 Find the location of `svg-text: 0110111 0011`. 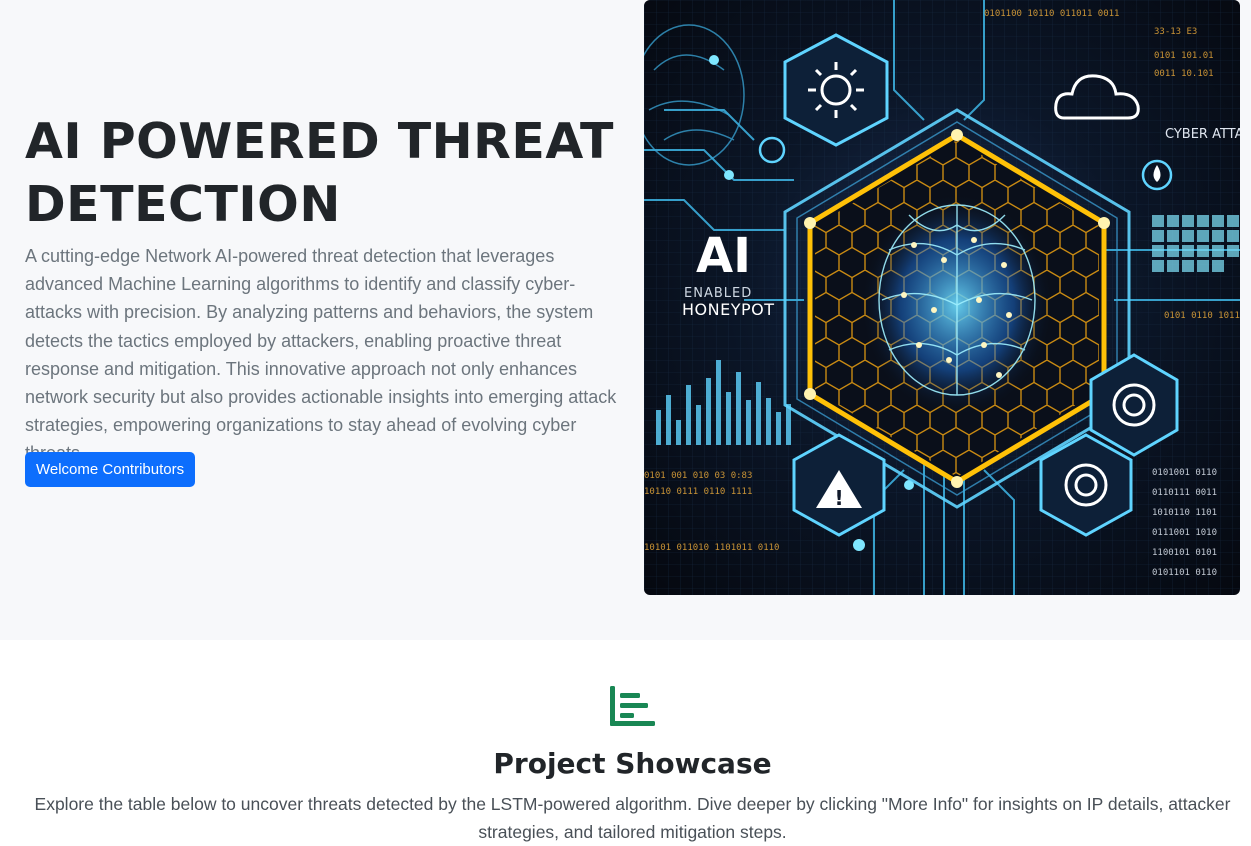

svg-text: 0110111 0011 is located at coordinates (1184, 493).